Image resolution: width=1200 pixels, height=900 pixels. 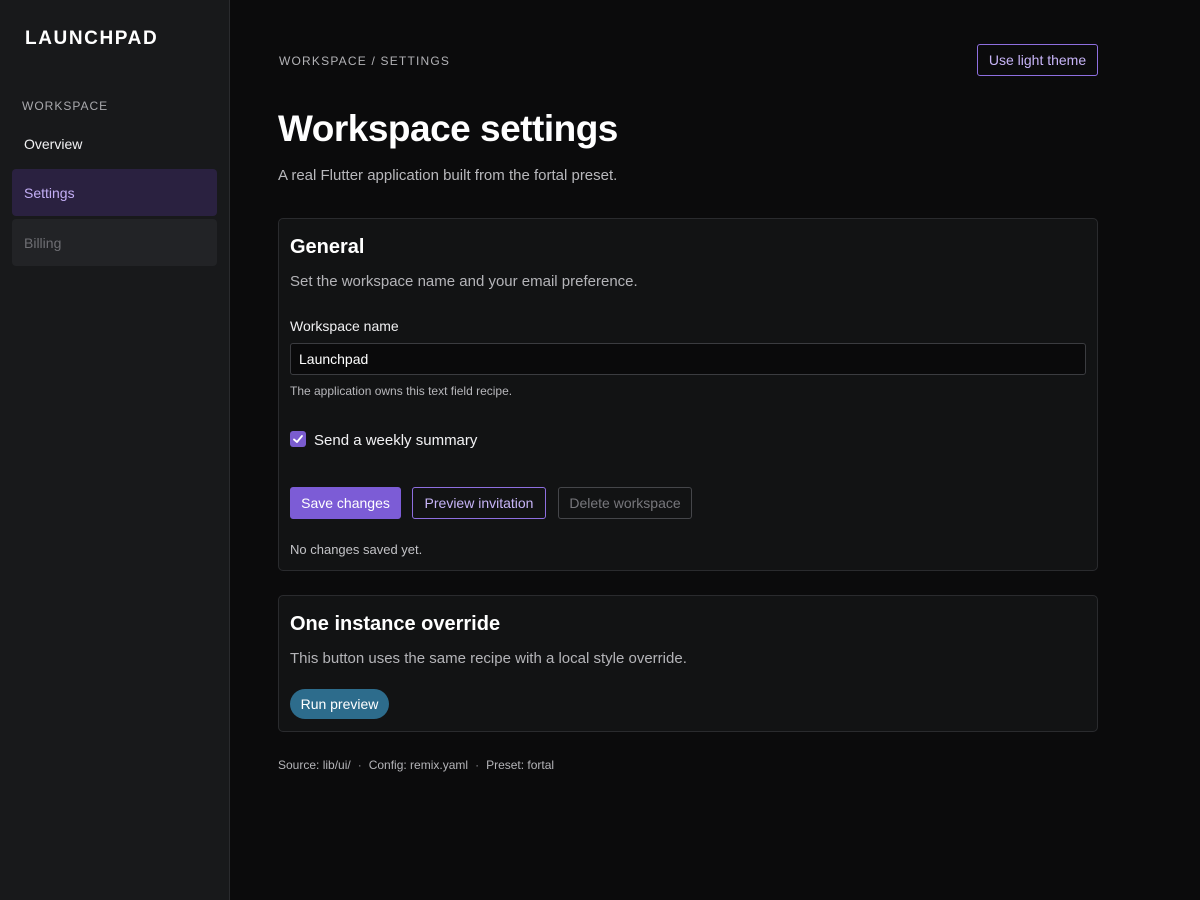 I want to click on card-title: General, so click(x=327, y=247).